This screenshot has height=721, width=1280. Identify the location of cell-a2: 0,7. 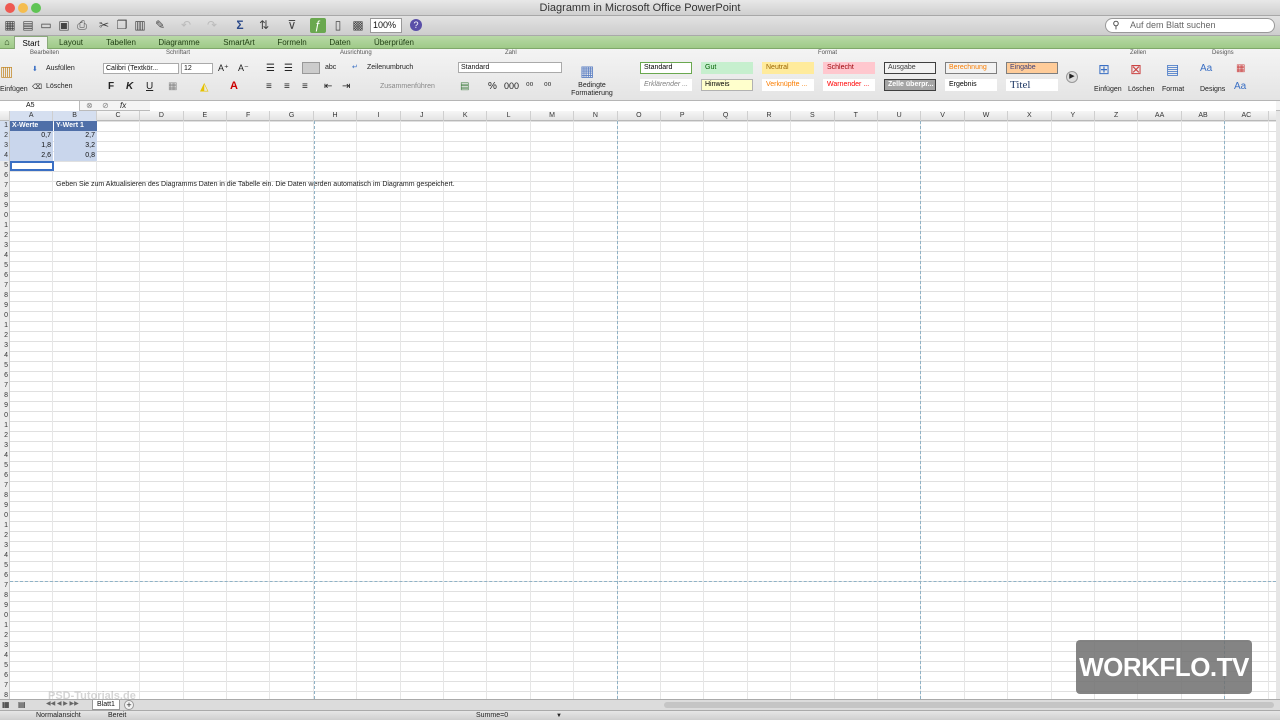
(31, 136).